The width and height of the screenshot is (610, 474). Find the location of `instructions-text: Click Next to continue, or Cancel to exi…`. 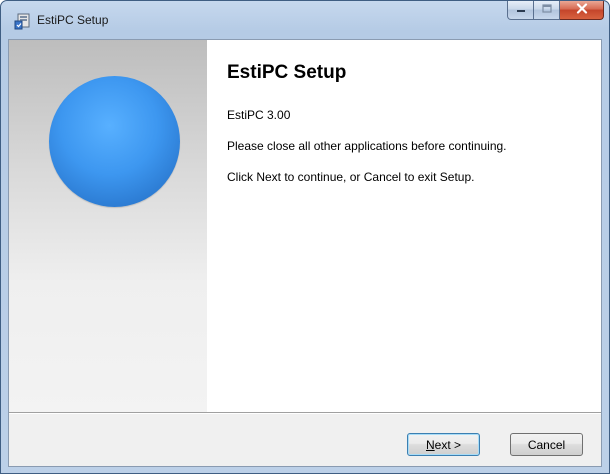

instructions-text: Click Next to continue, or Cancel to exi… is located at coordinates (351, 177).